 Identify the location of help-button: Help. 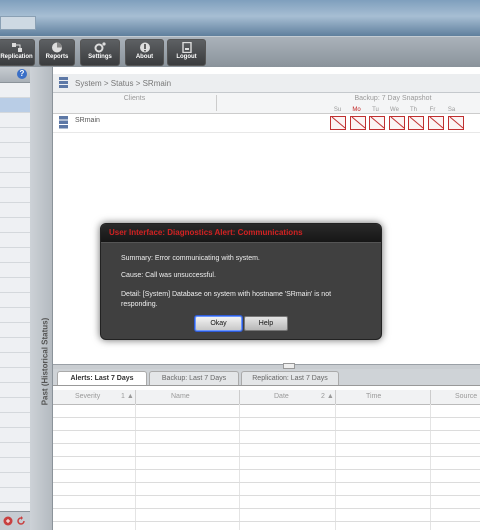
(266, 323).